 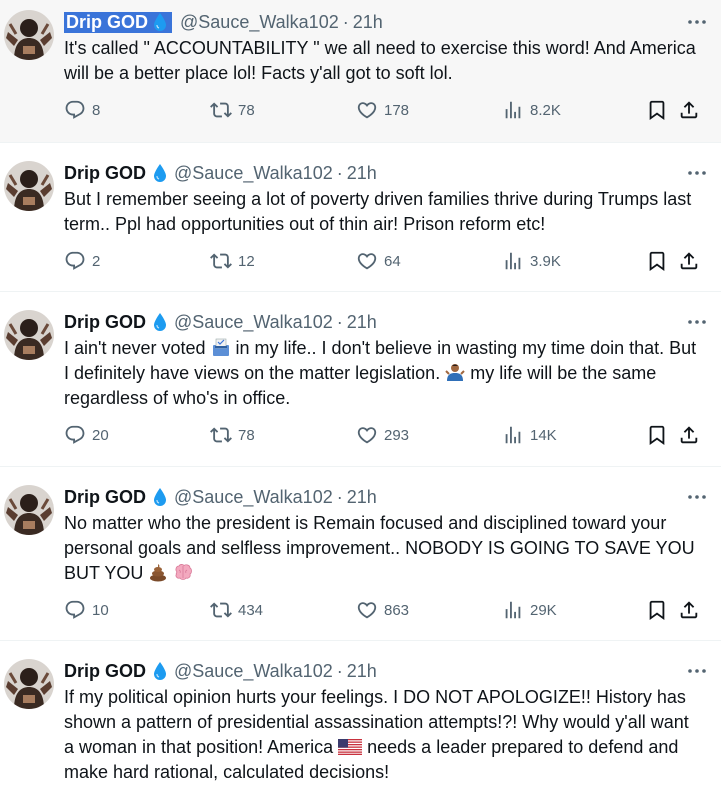 What do you see at coordinates (429, 261) in the screenshot?
I see `like-button: 64` at bounding box center [429, 261].